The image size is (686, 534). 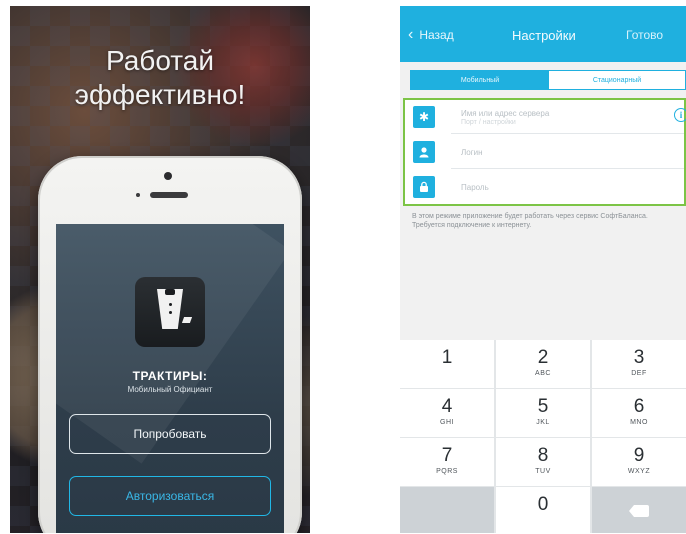 What do you see at coordinates (543, 364) in the screenshot?
I see `key-2: 2 ABC` at bounding box center [543, 364].